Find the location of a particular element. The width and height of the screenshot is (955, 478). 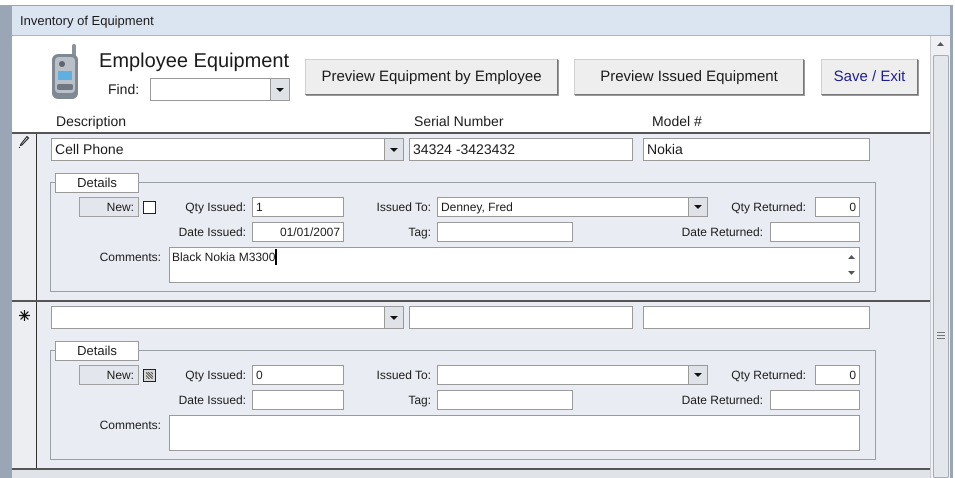

text-cursor is located at coordinates (276, 257).